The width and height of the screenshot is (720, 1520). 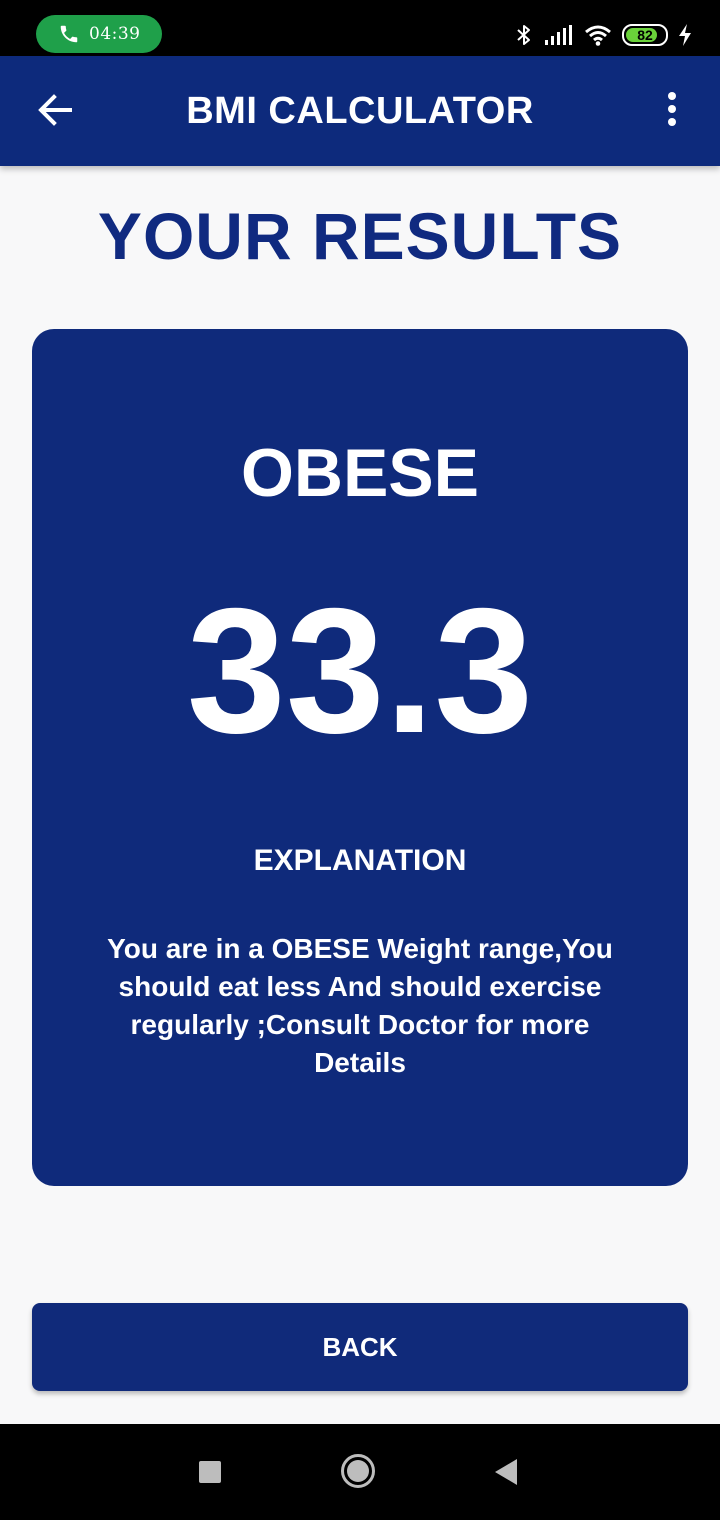 What do you see at coordinates (558, 35) in the screenshot?
I see `signal-icon` at bounding box center [558, 35].